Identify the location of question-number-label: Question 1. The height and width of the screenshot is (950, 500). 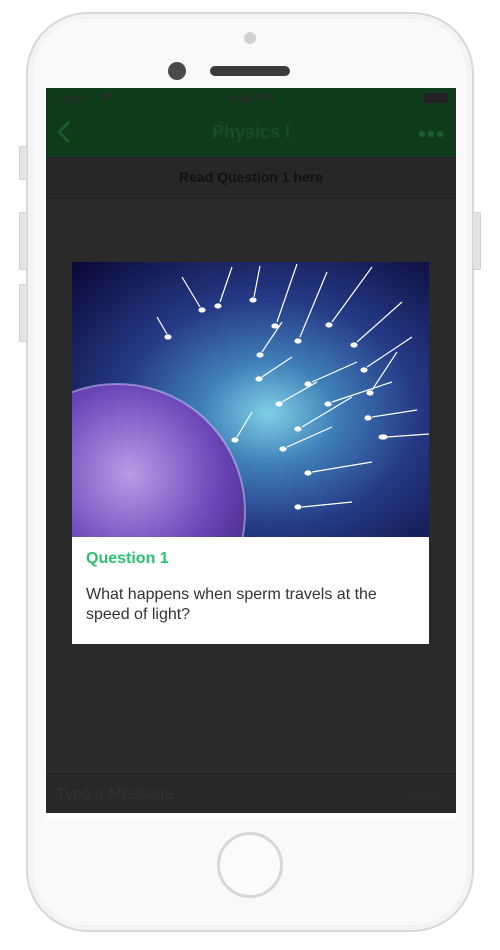
(127, 558).